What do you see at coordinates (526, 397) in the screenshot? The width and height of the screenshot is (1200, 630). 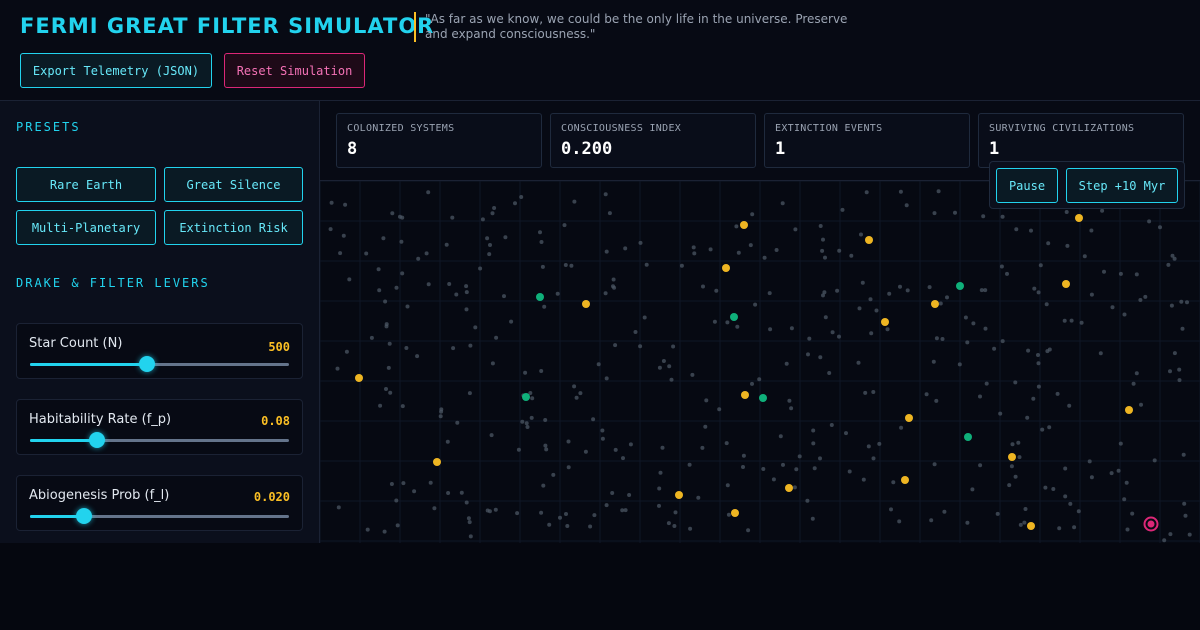 I see `living-system` at bounding box center [526, 397].